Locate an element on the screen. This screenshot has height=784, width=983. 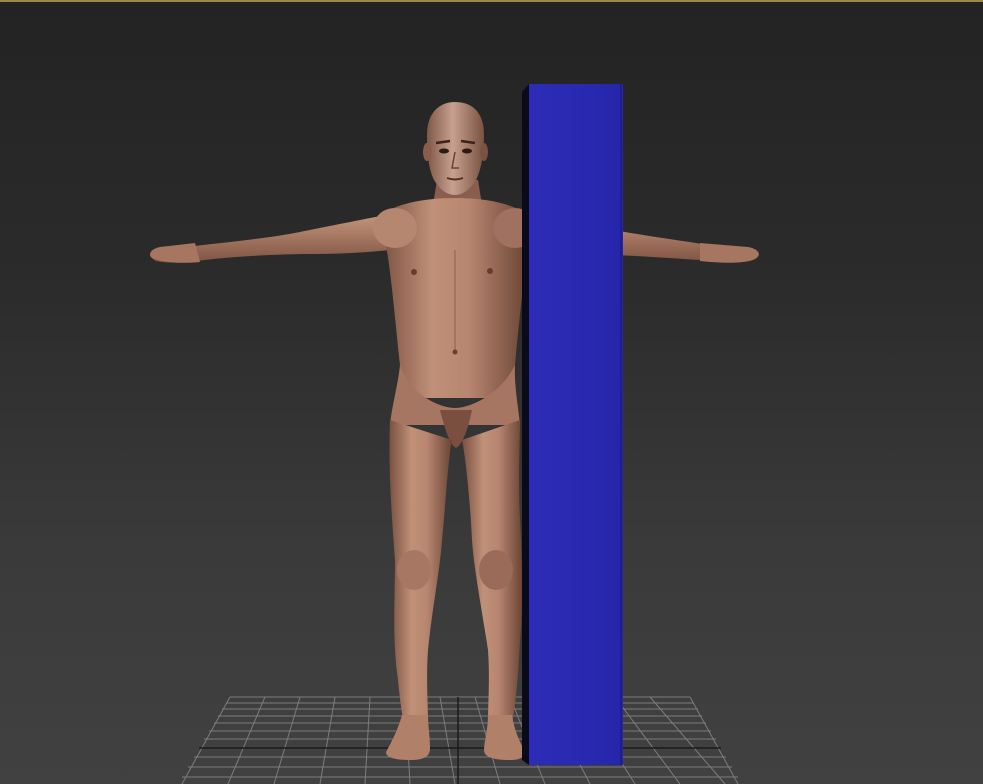
left-eye is located at coordinates (444, 151).